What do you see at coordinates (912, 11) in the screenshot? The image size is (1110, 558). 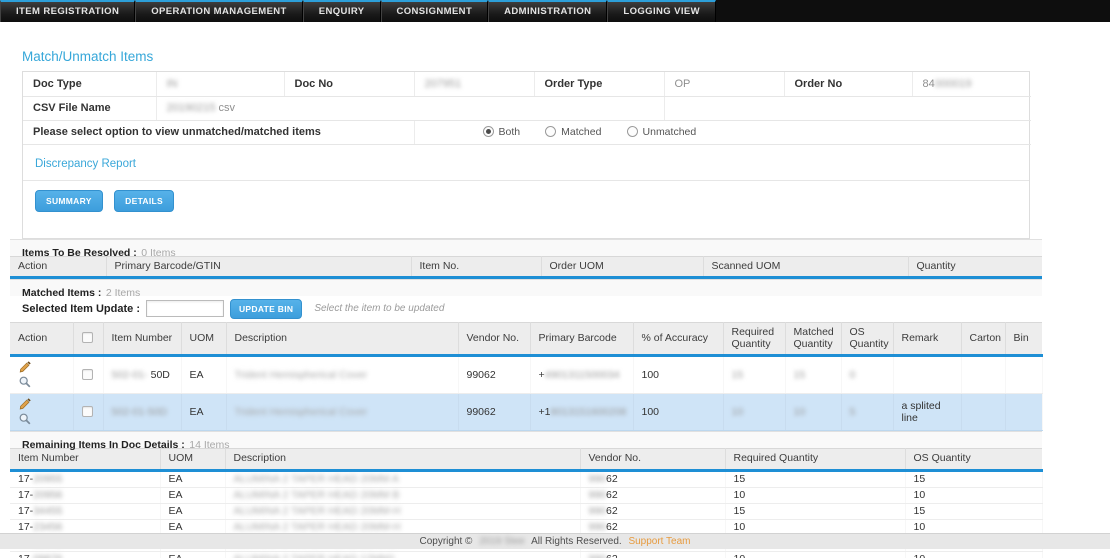 I see `navbar-filler` at bounding box center [912, 11].